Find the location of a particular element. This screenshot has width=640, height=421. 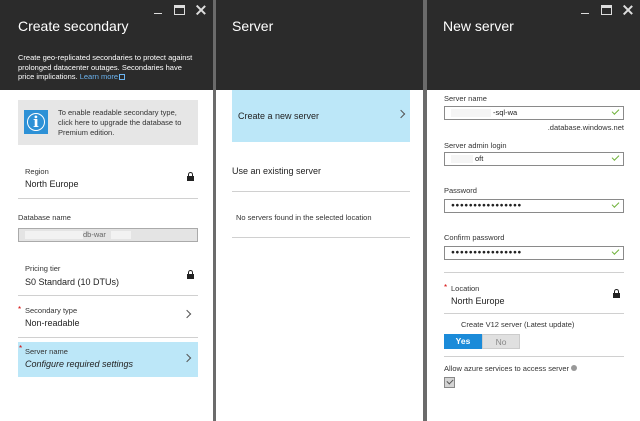

blade-title: Server is located at coordinates (253, 26).